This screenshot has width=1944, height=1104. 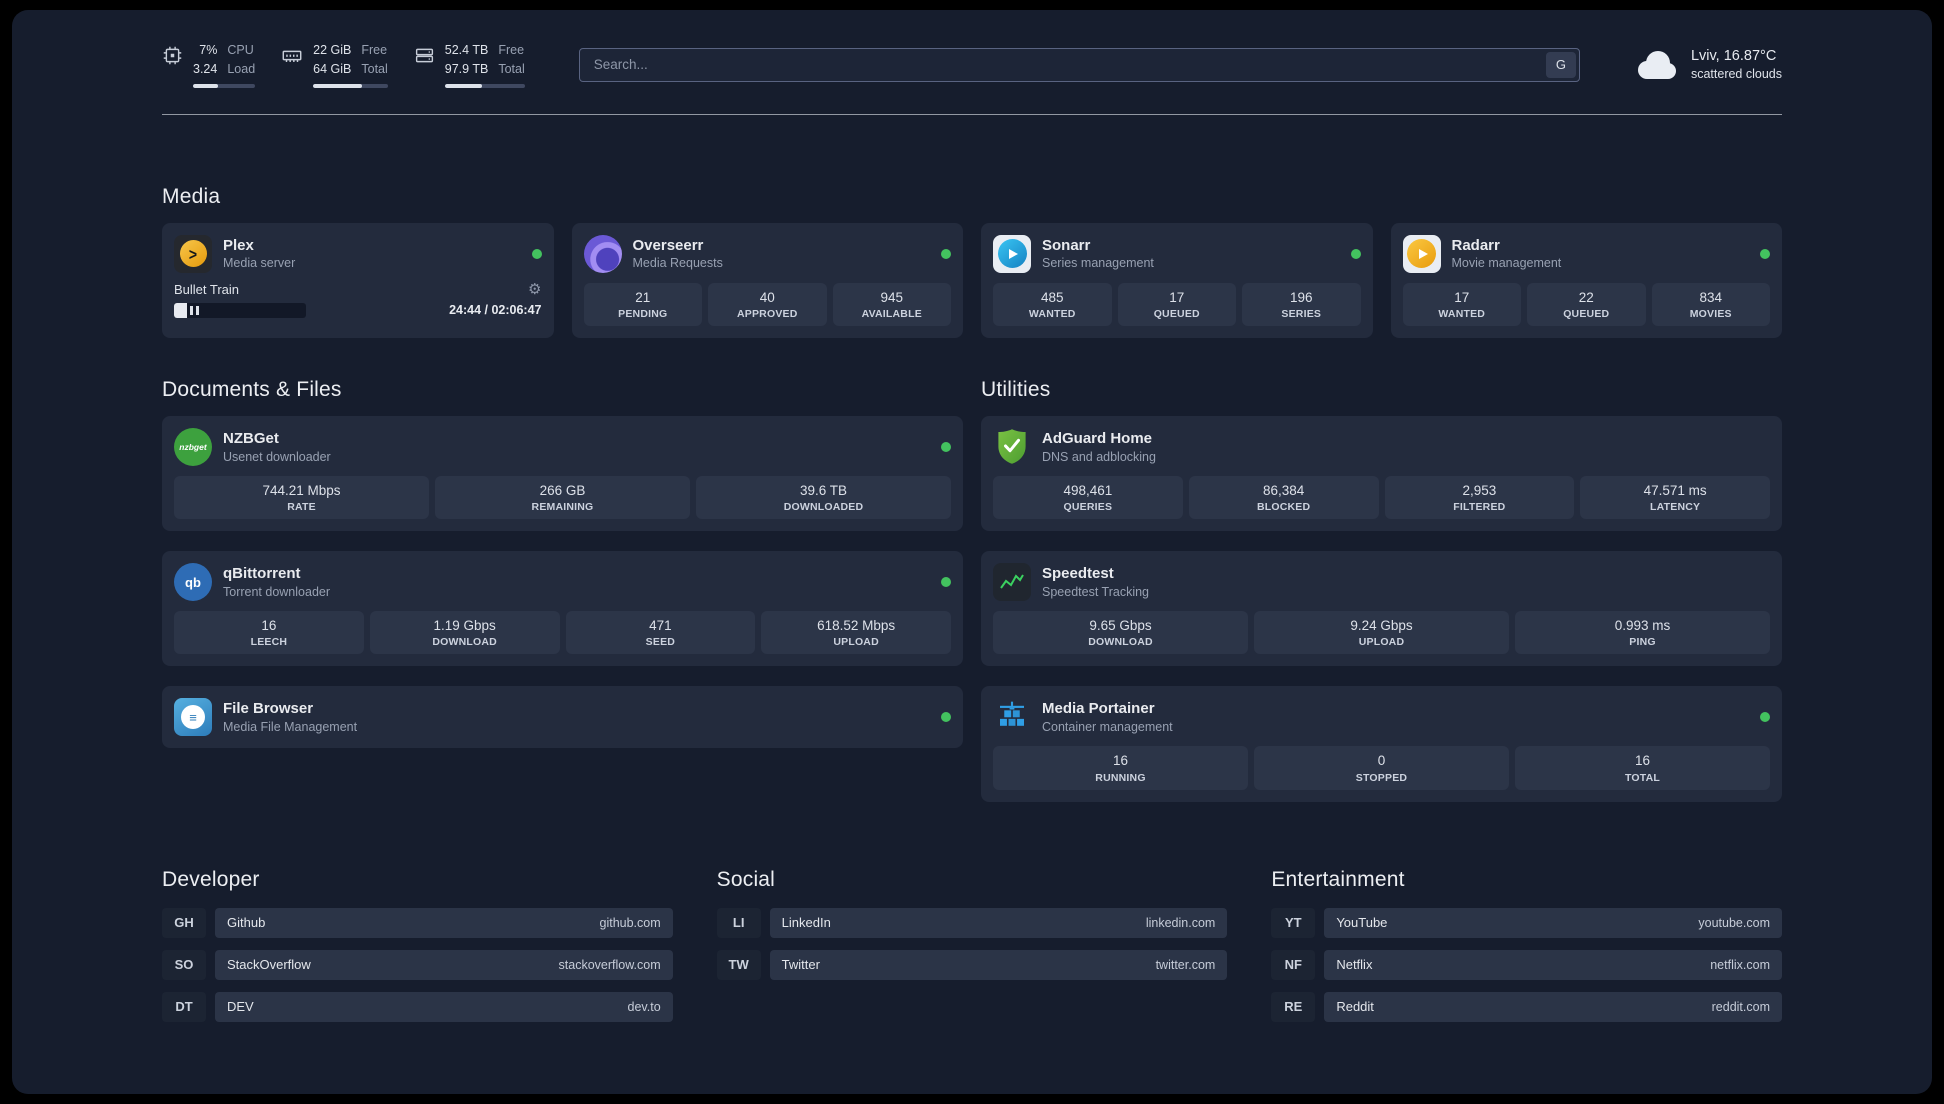 What do you see at coordinates (562, 507) in the screenshot?
I see `stat-label: REMAINING` at bounding box center [562, 507].